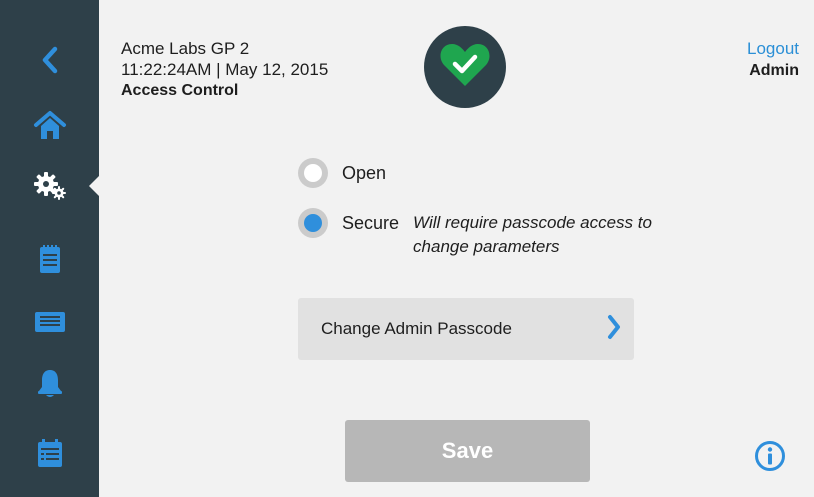 This screenshot has width=814, height=497. I want to click on sidebar-item-alerts, so click(49, 383).